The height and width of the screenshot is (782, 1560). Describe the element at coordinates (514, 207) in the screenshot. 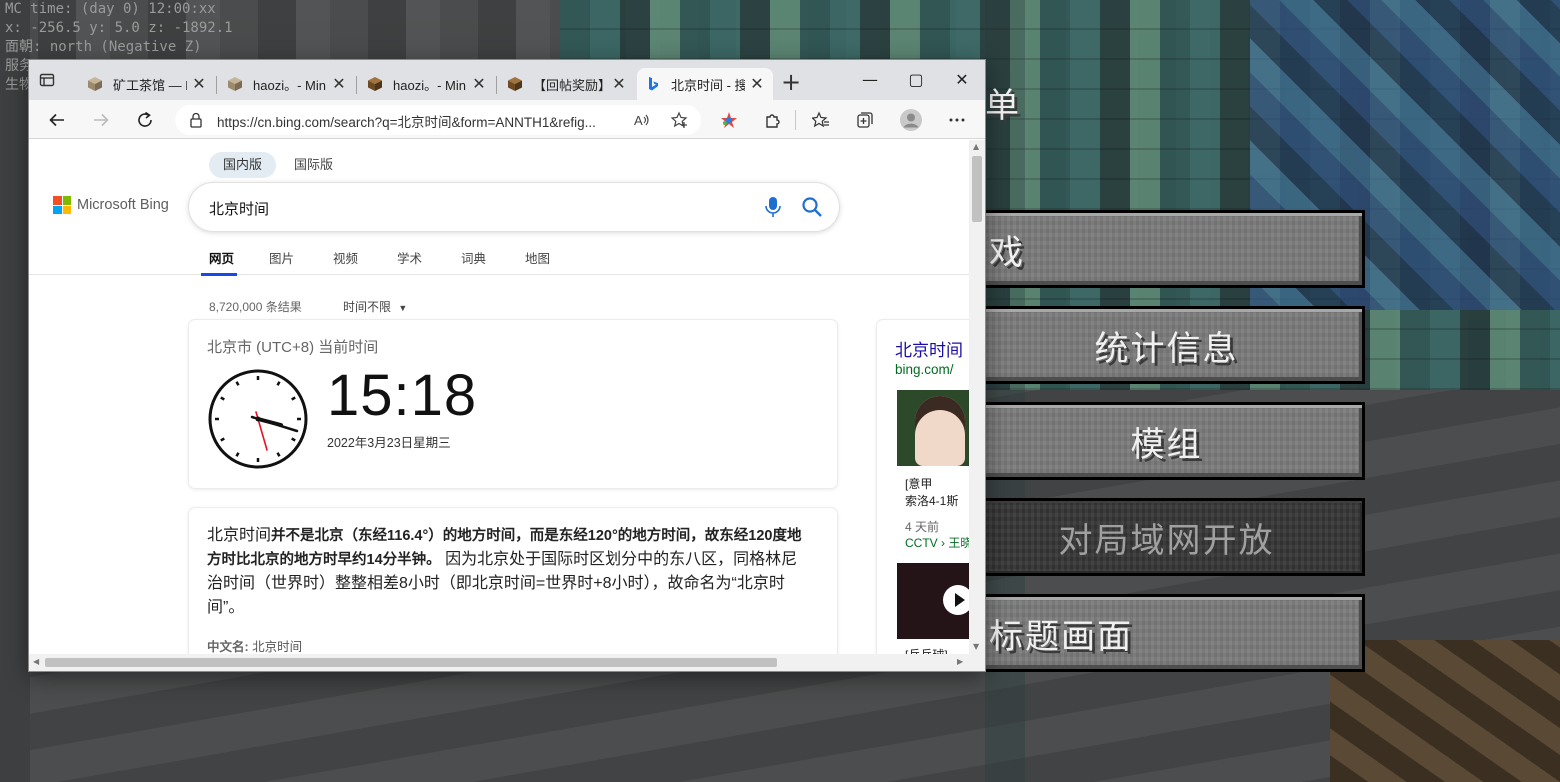

I see `search-box: 北京时间` at that location.